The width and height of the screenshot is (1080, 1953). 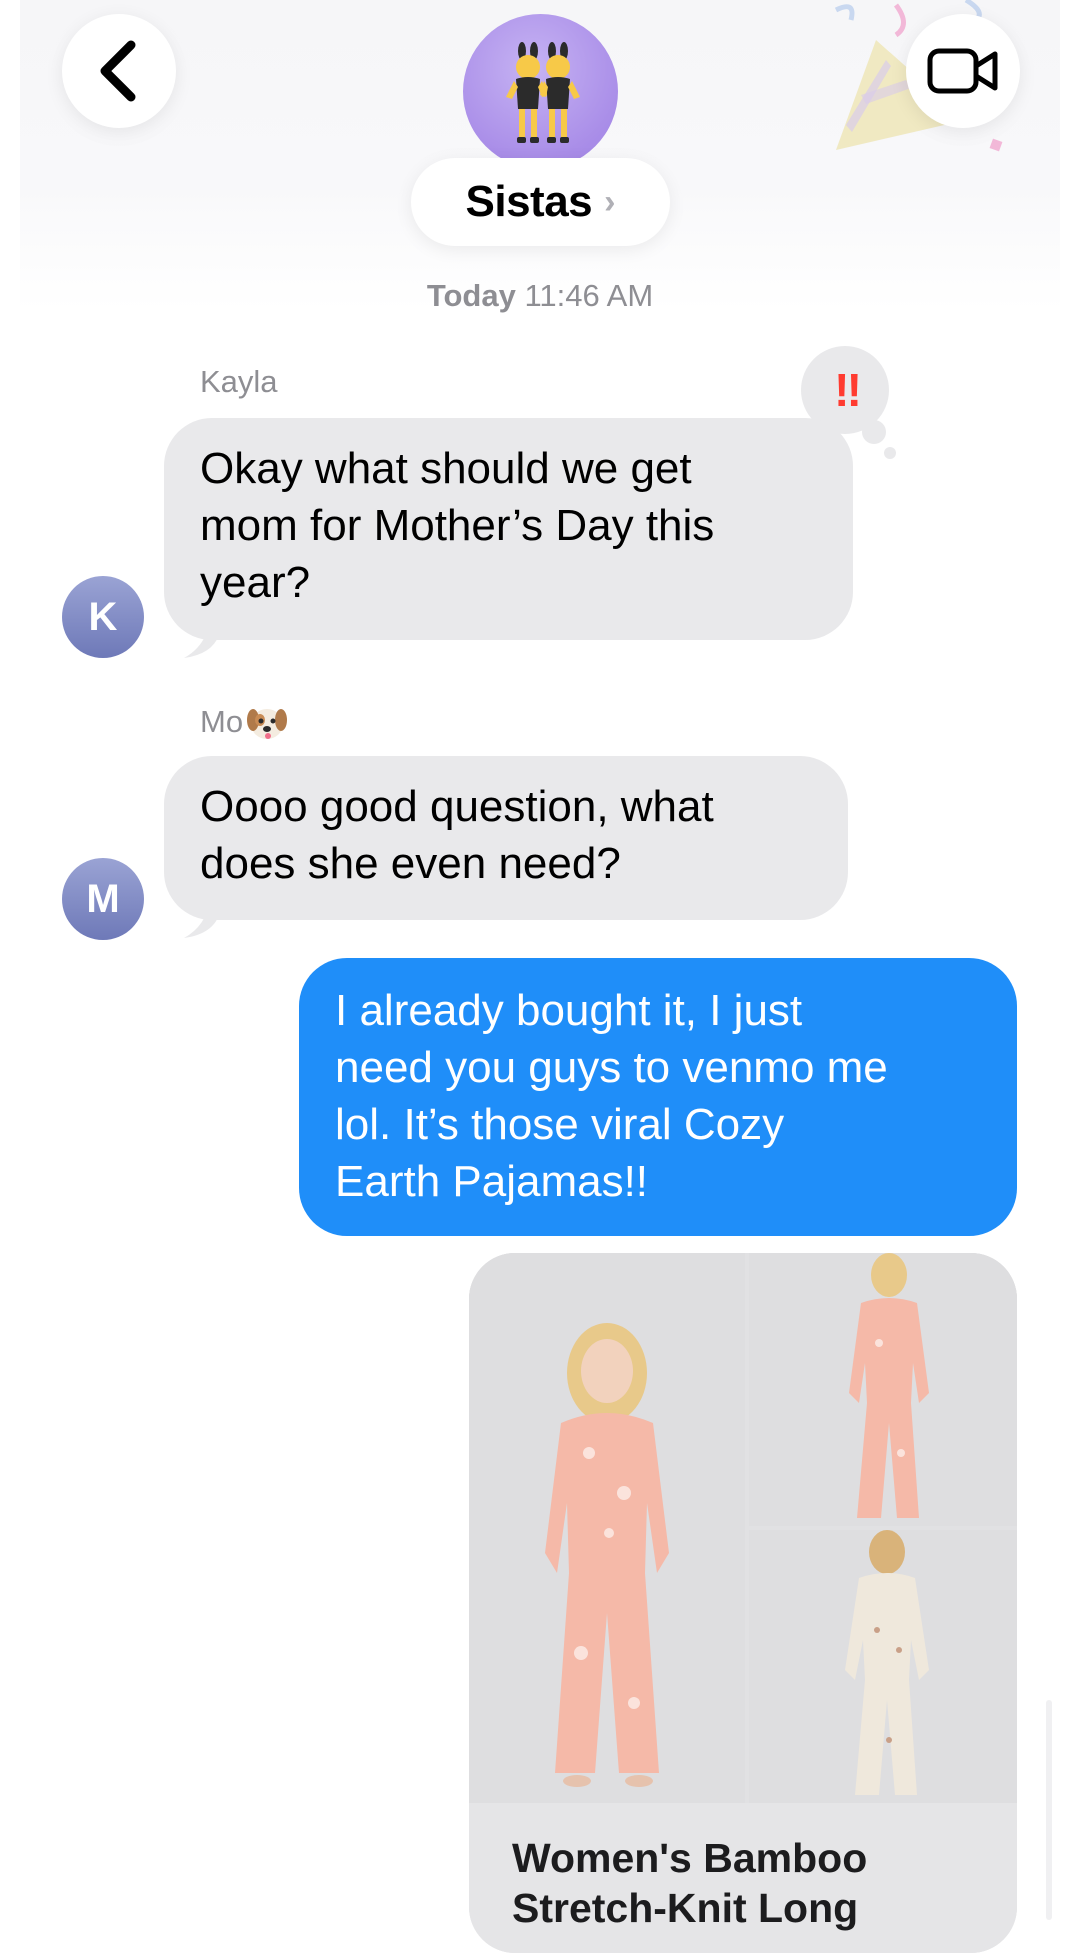 What do you see at coordinates (222, 721) in the screenshot?
I see `sender-name: Mo` at bounding box center [222, 721].